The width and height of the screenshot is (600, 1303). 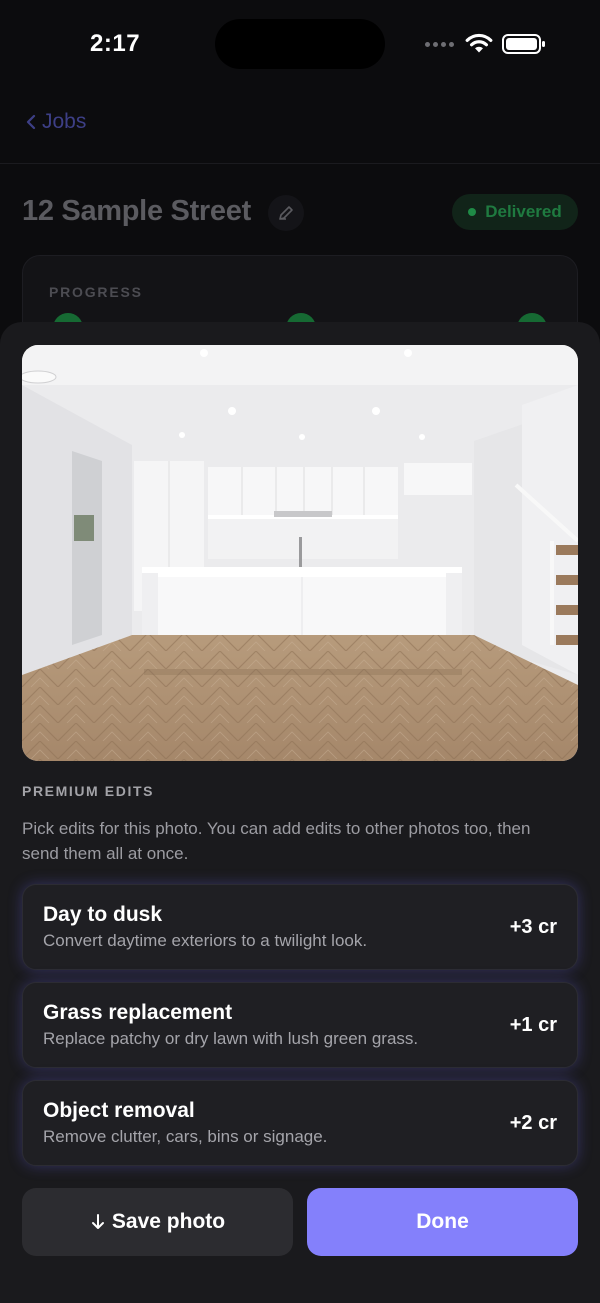 What do you see at coordinates (439, 44) in the screenshot?
I see `cellular-signal-icon` at bounding box center [439, 44].